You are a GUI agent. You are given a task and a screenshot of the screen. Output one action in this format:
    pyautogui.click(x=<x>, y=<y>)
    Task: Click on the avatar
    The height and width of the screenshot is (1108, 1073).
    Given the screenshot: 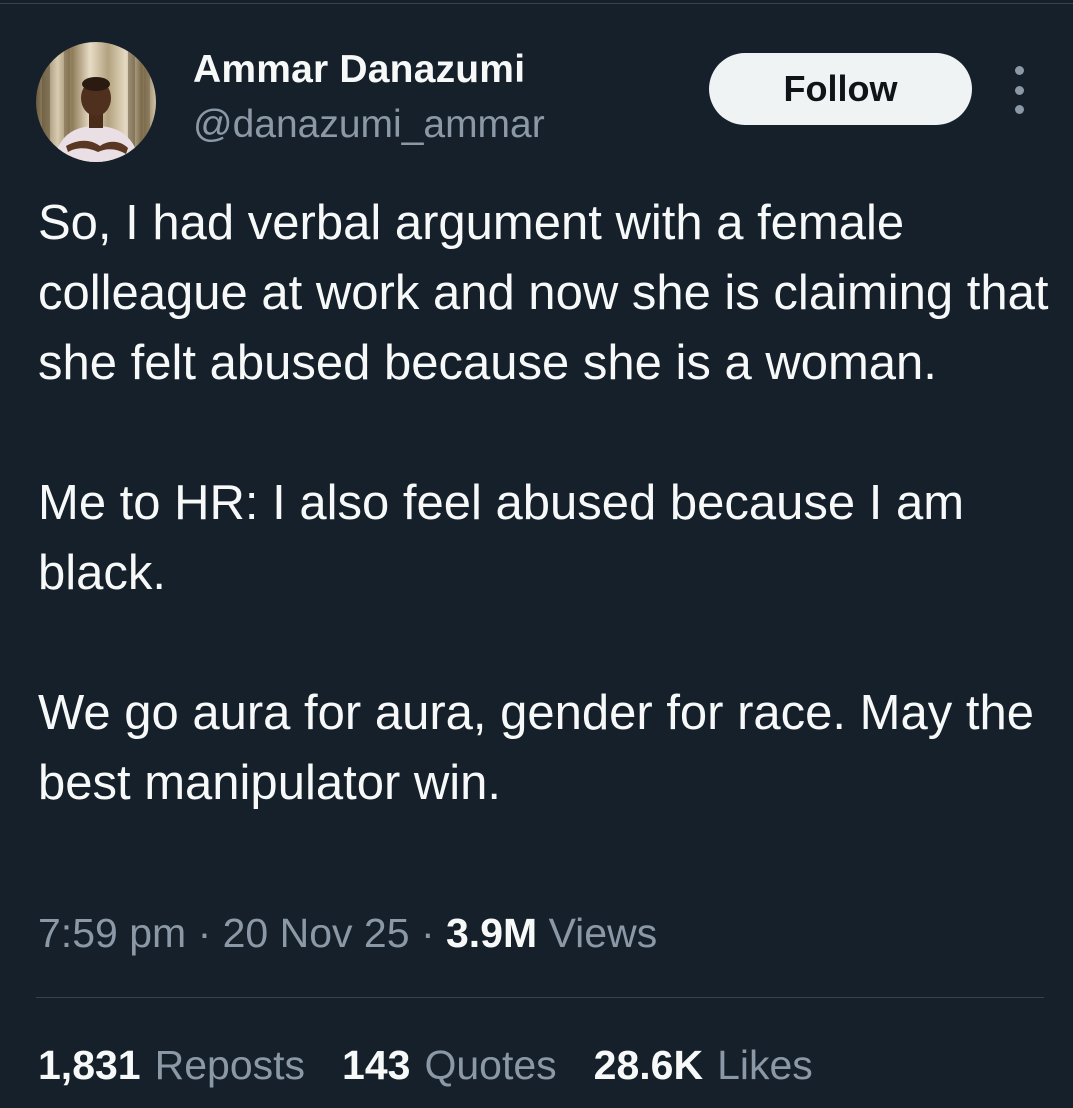 What is the action you would take?
    pyautogui.click(x=96, y=102)
    